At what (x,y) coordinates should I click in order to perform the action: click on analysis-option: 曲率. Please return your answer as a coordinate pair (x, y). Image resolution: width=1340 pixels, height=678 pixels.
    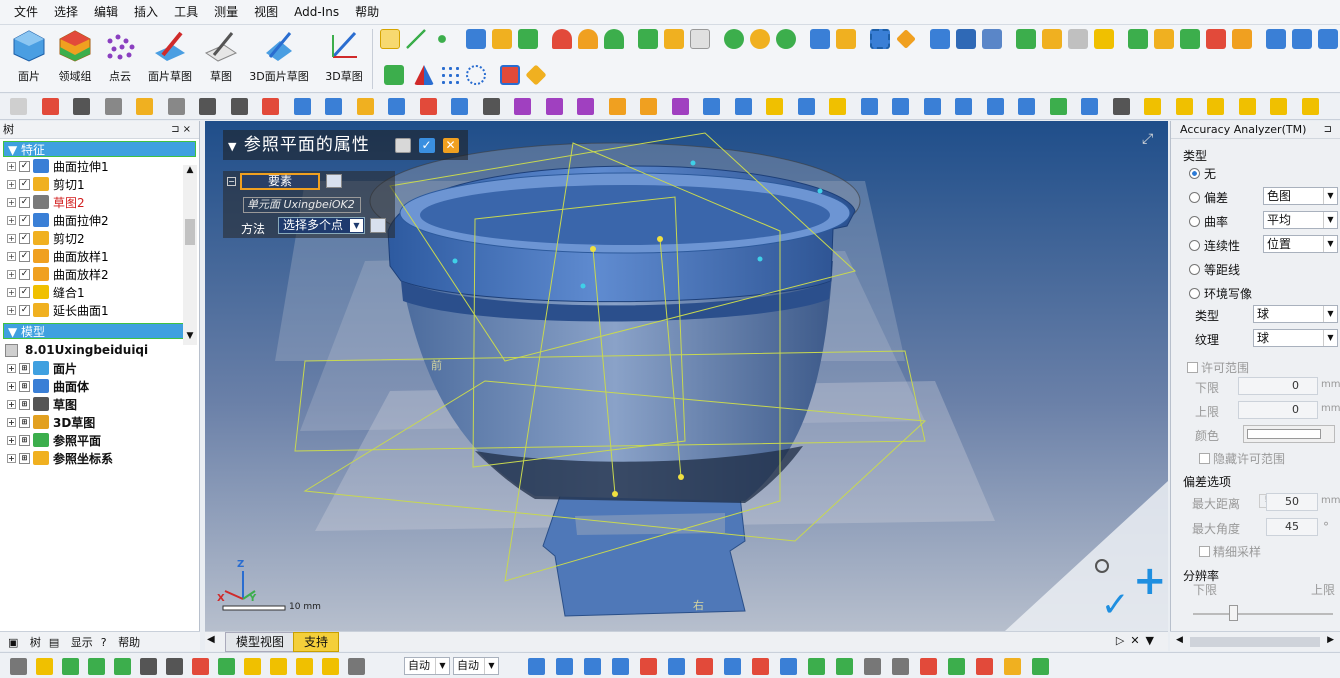
    Looking at the image, I should click on (1208, 221).